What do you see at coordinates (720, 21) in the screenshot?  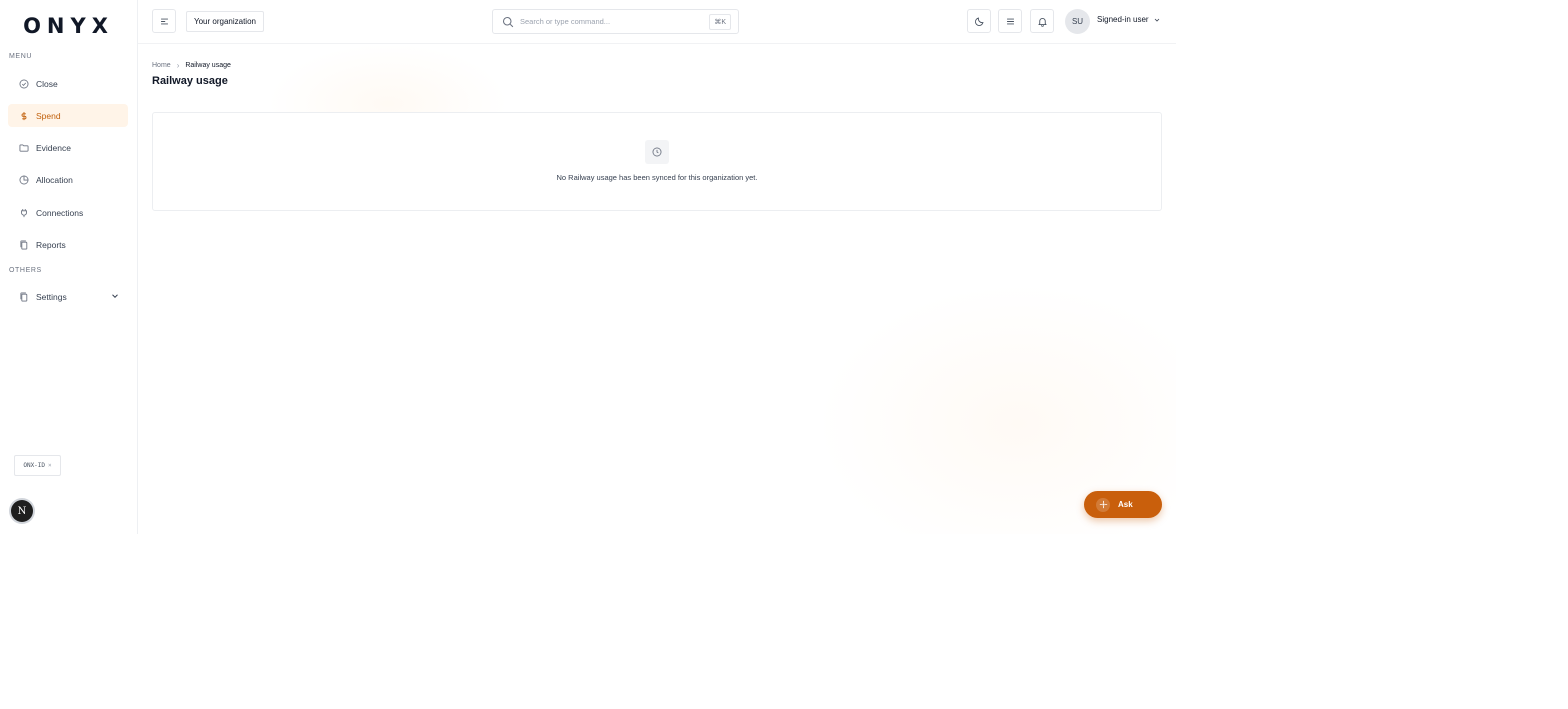 I see `search-shortcut: ⌘K` at bounding box center [720, 21].